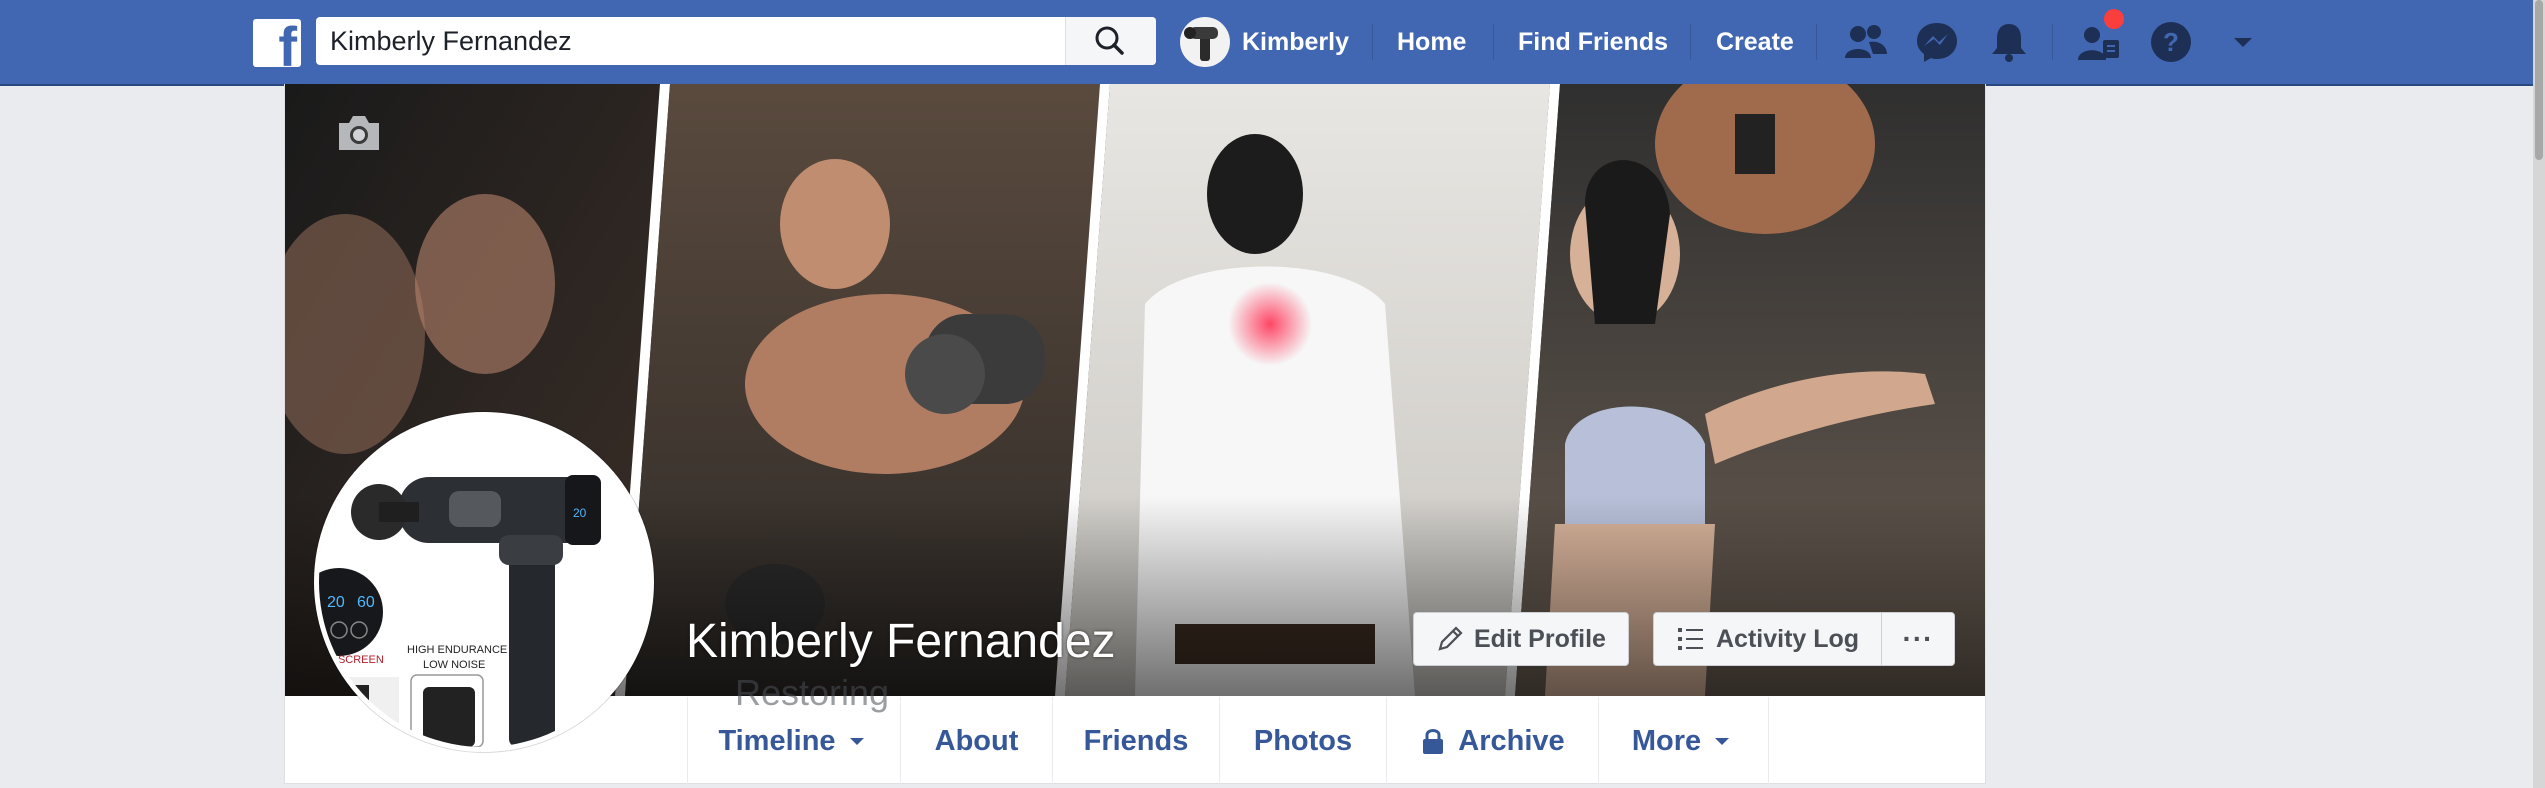 This screenshot has height=788, width=2545. I want to click on display-value-b: 60, so click(366, 602).